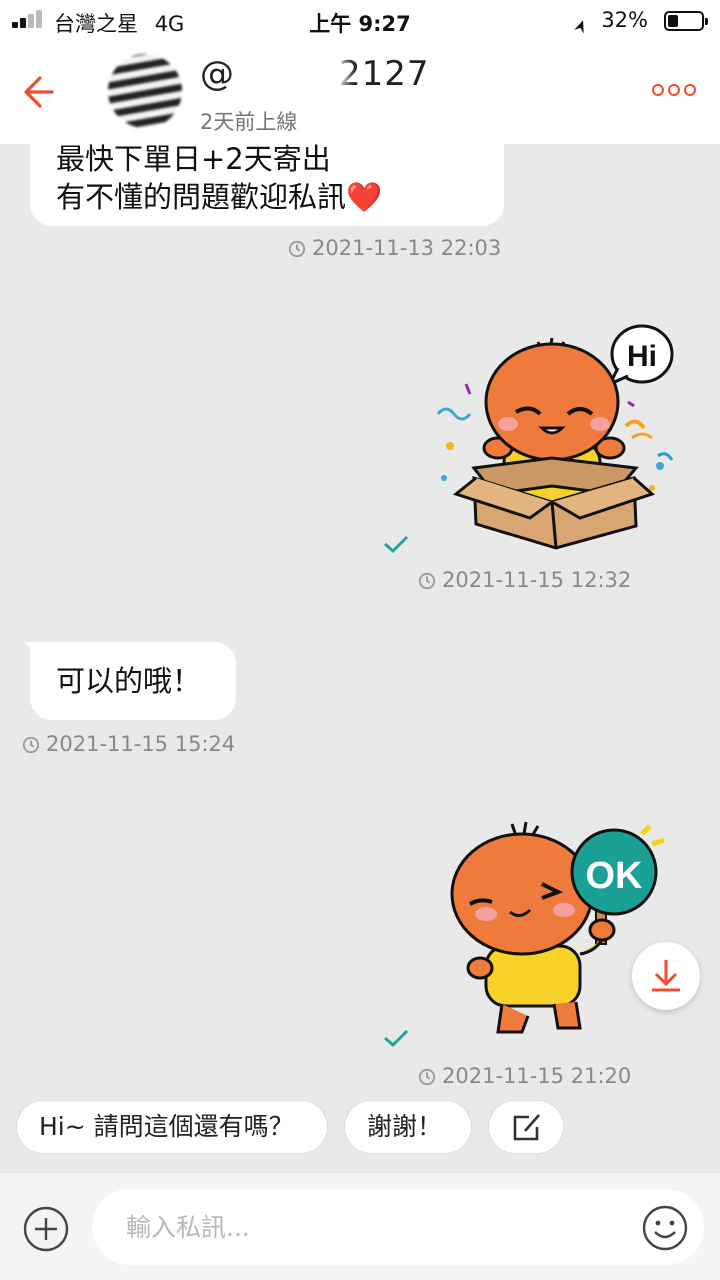 Image resolution: width=720 pixels, height=1280 pixels. Describe the element at coordinates (145, 91) in the screenshot. I see `avatar` at that location.